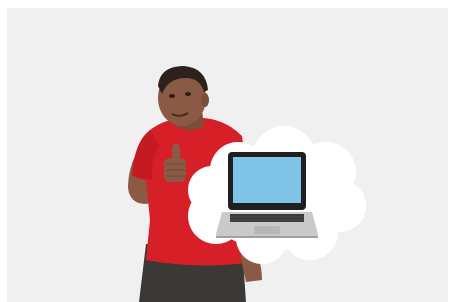 Image resolution: width=452 pixels, height=302 pixels. What do you see at coordinates (205, 100) in the screenshot?
I see `ear` at bounding box center [205, 100].